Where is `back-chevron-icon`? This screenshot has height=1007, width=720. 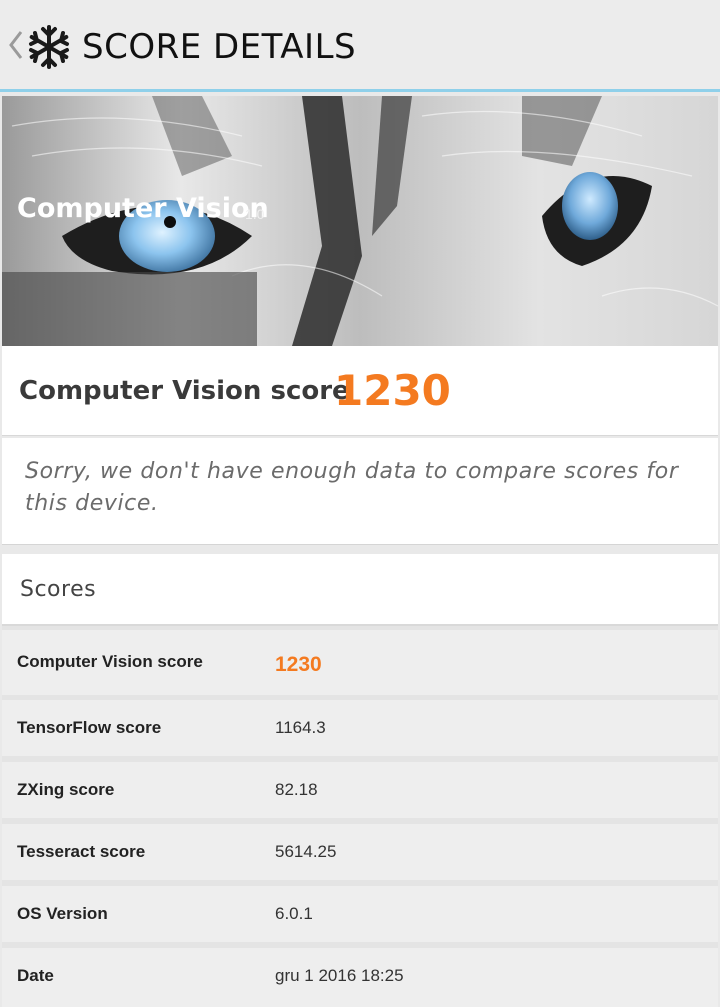
back-chevron-icon is located at coordinates (16, 45).